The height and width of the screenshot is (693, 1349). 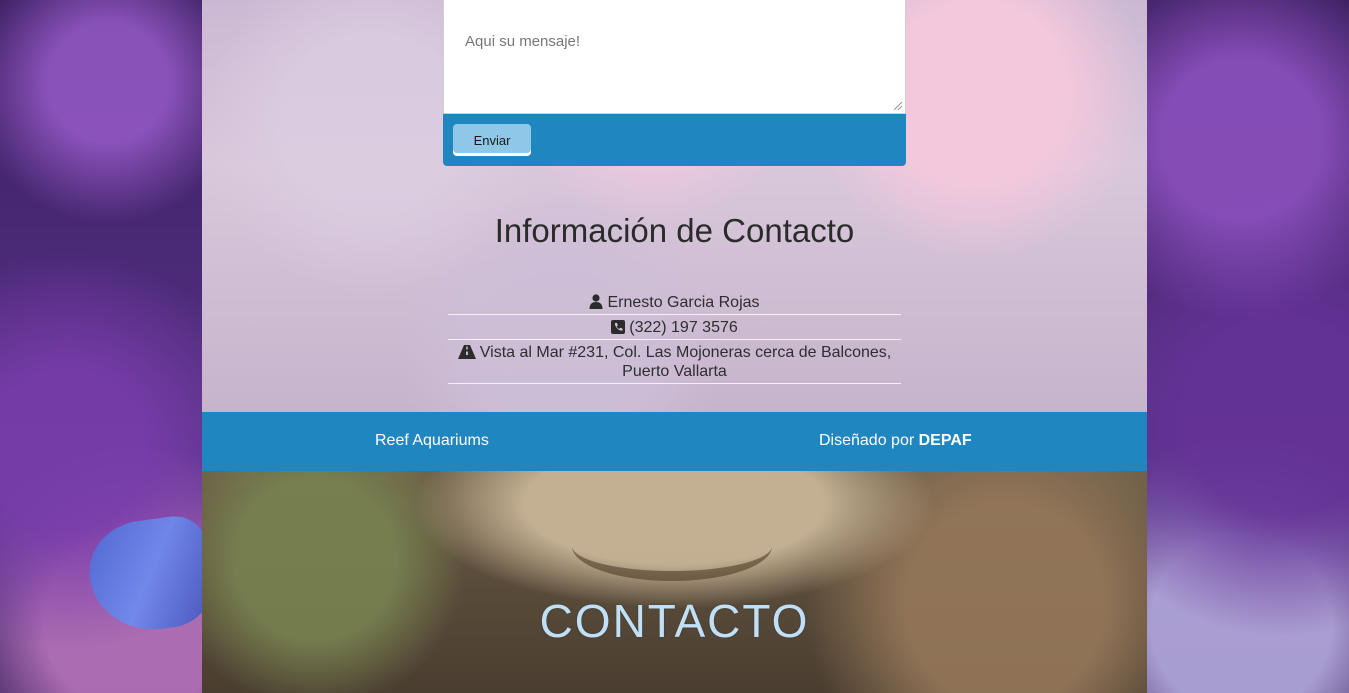 I want to click on phone-icon, so click(x=618, y=327).